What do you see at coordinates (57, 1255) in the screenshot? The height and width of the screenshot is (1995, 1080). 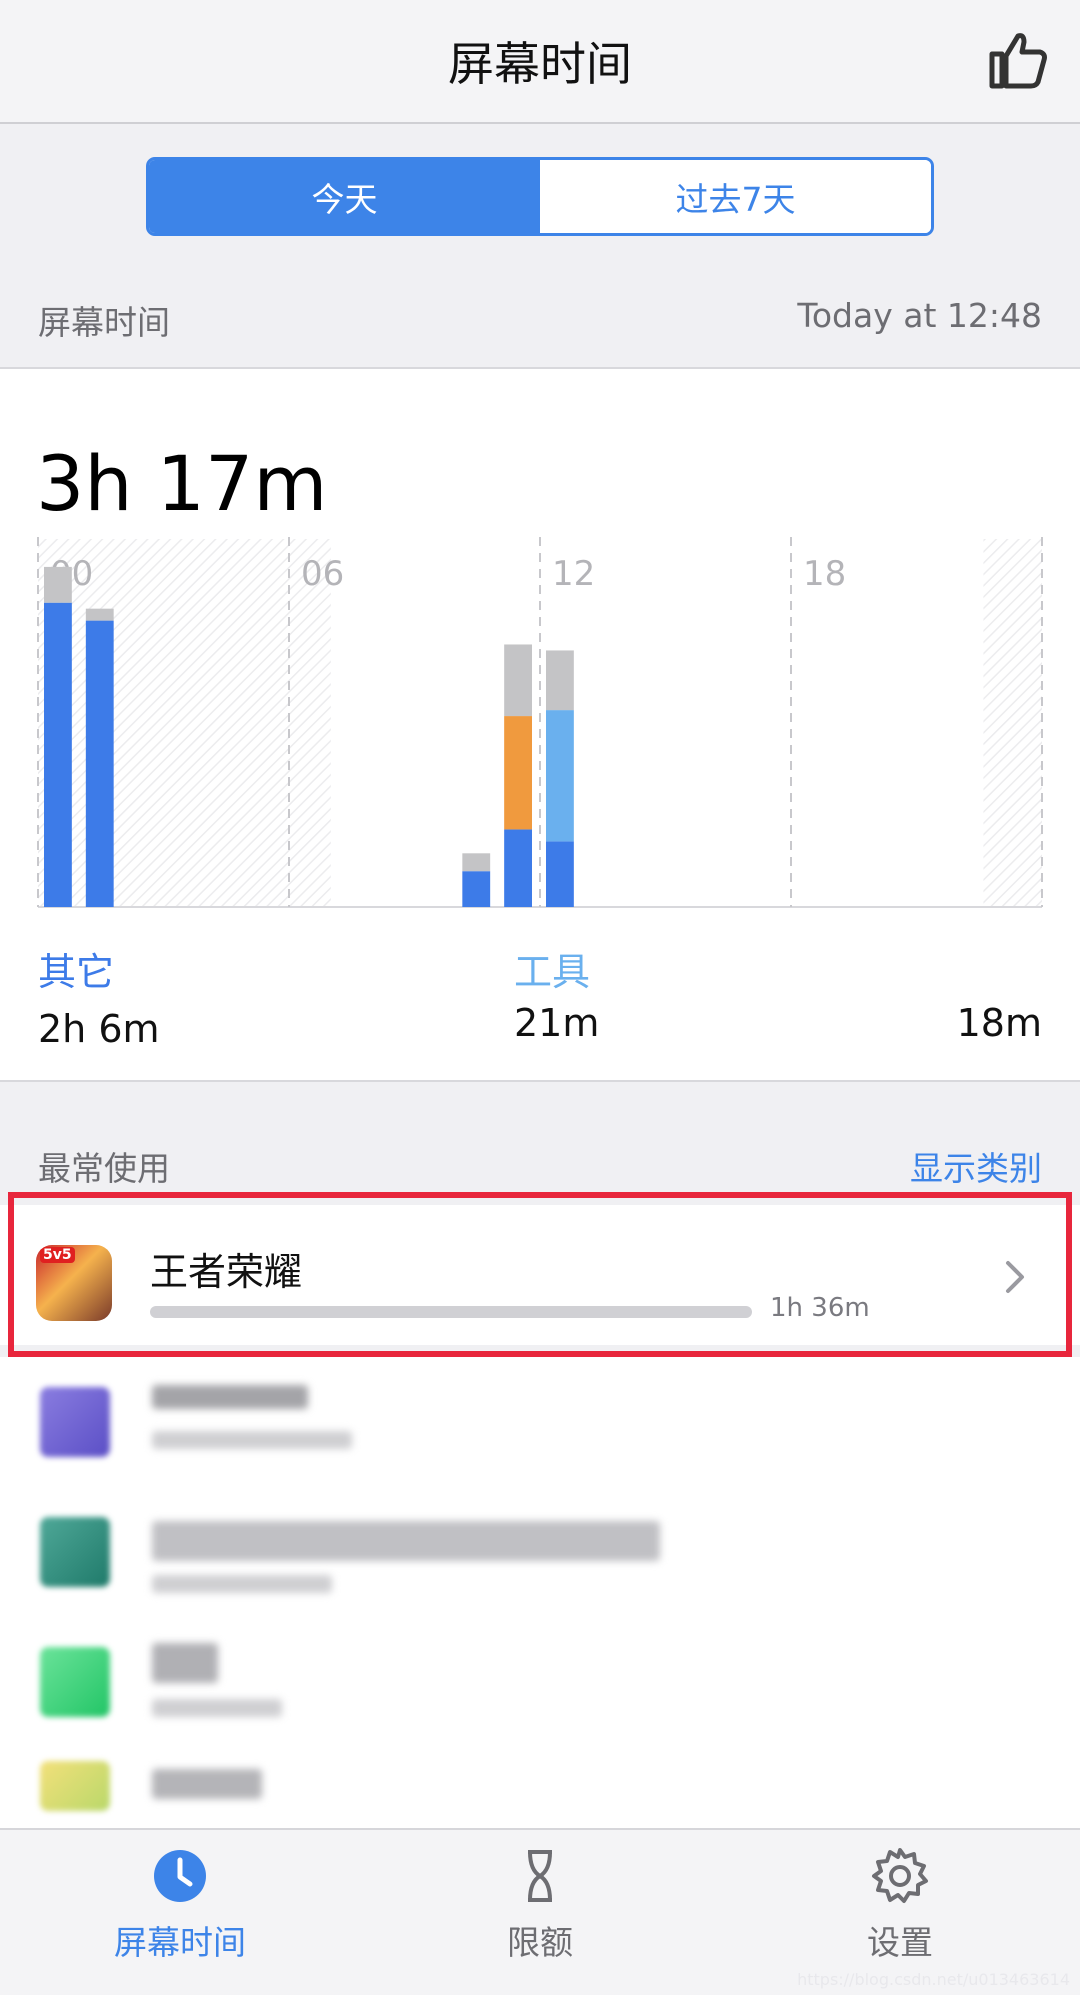 I see `app-badge: 5v5` at bounding box center [57, 1255].